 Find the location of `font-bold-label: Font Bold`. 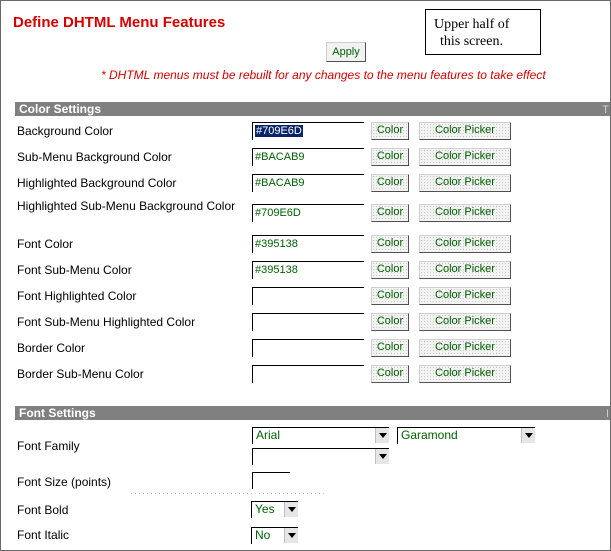

font-bold-label: Font Bold is located at coordinates (43, 510).